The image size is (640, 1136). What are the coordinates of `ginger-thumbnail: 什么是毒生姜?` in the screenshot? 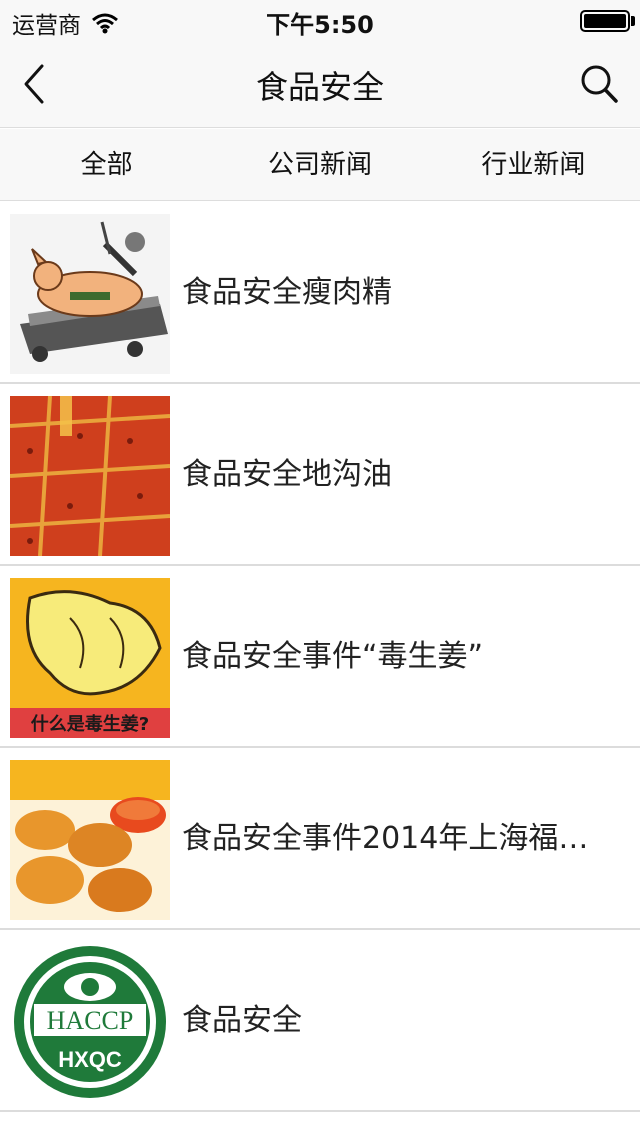 It's located at (90, 658).